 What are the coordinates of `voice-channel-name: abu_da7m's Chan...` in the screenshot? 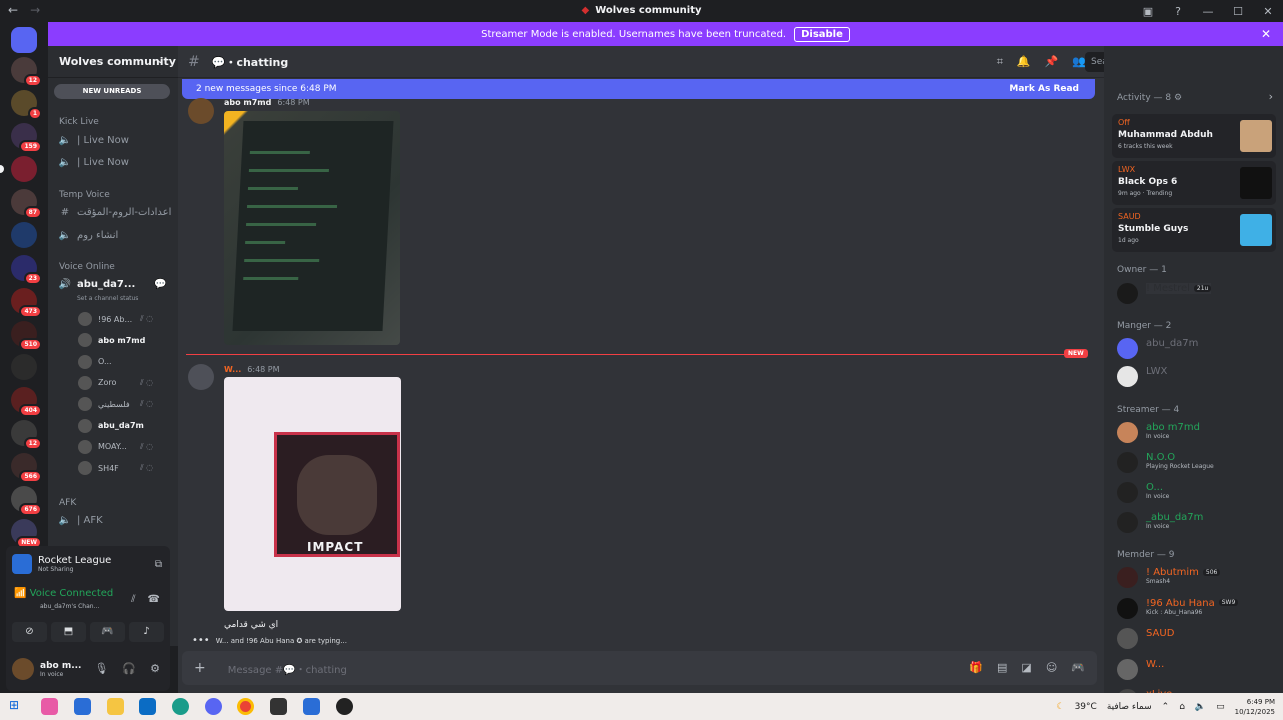 It's located at (69, 606).